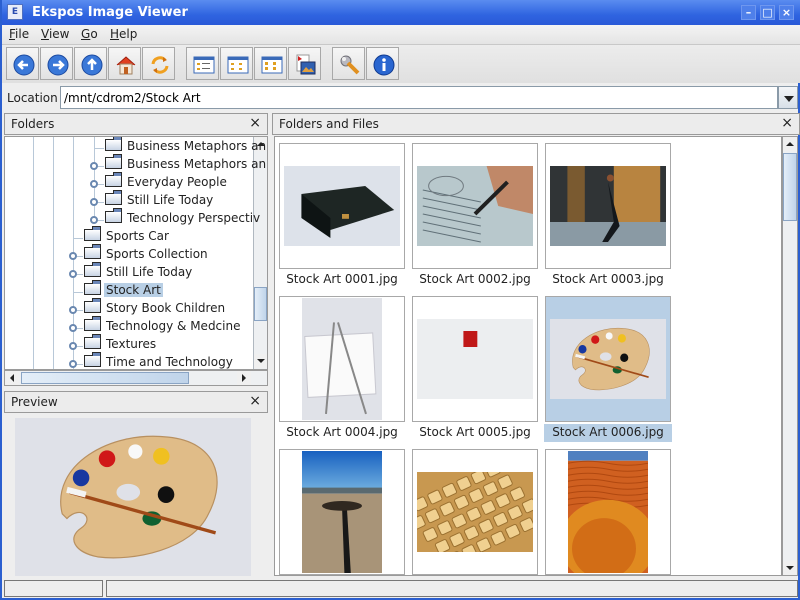 This screenshot has width=800, height=600. I want to click on title-bar: E Ekspos Image Viewer – □ ×, so click(401, 12).